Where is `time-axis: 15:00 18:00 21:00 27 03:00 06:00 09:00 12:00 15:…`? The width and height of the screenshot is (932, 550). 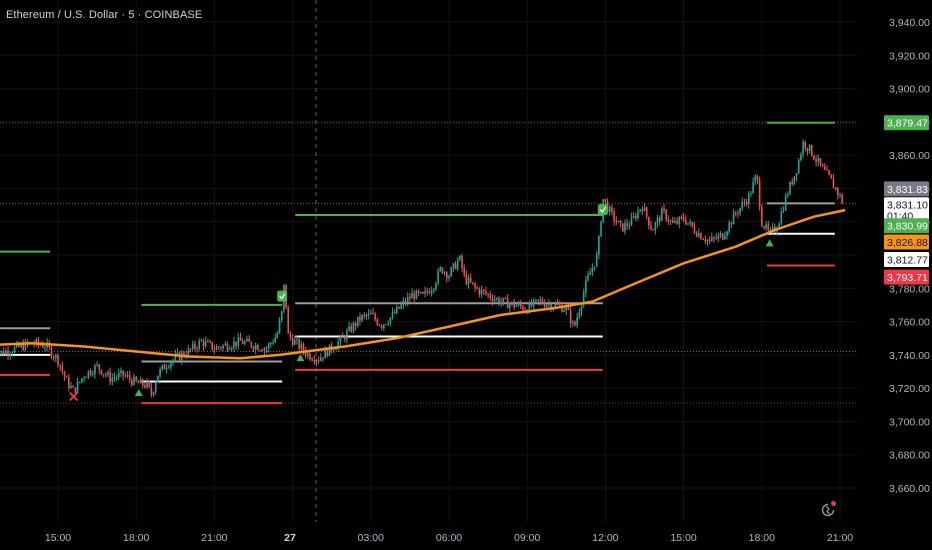 time-axis: 15:00 18:00 21:00 27 03:00 06:00 09:00 12:00 15:… is located at coordinates (449, 538).